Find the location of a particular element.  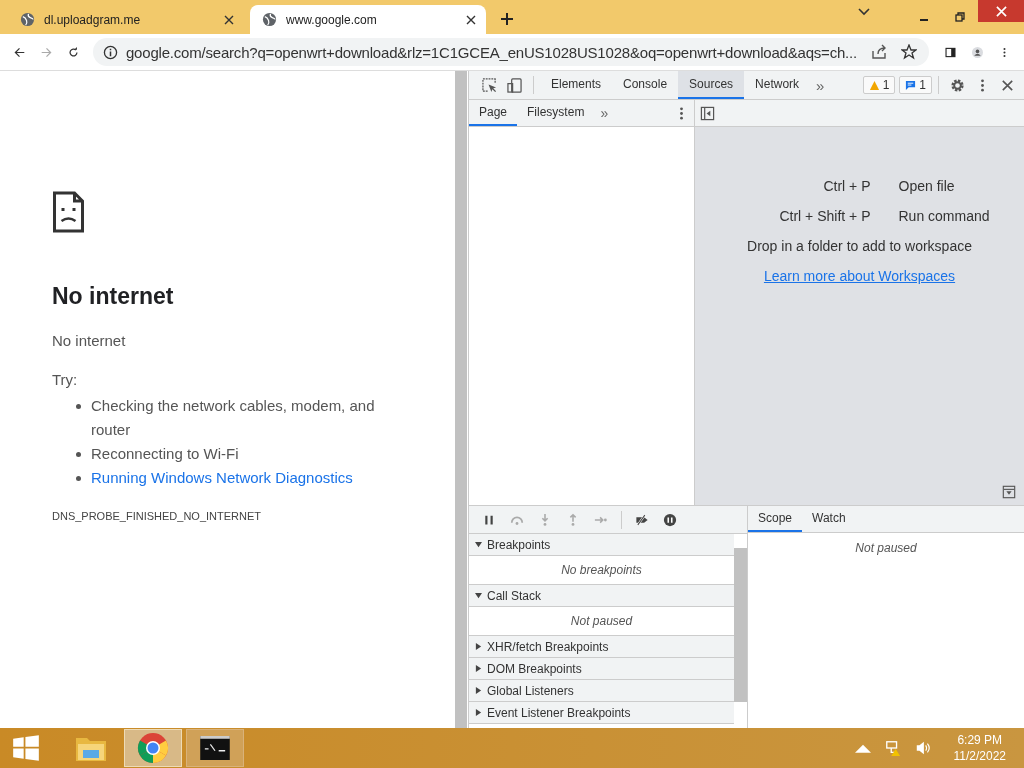

browser-tab: dl.uploadgram.me is located at coordinates (126, 19).